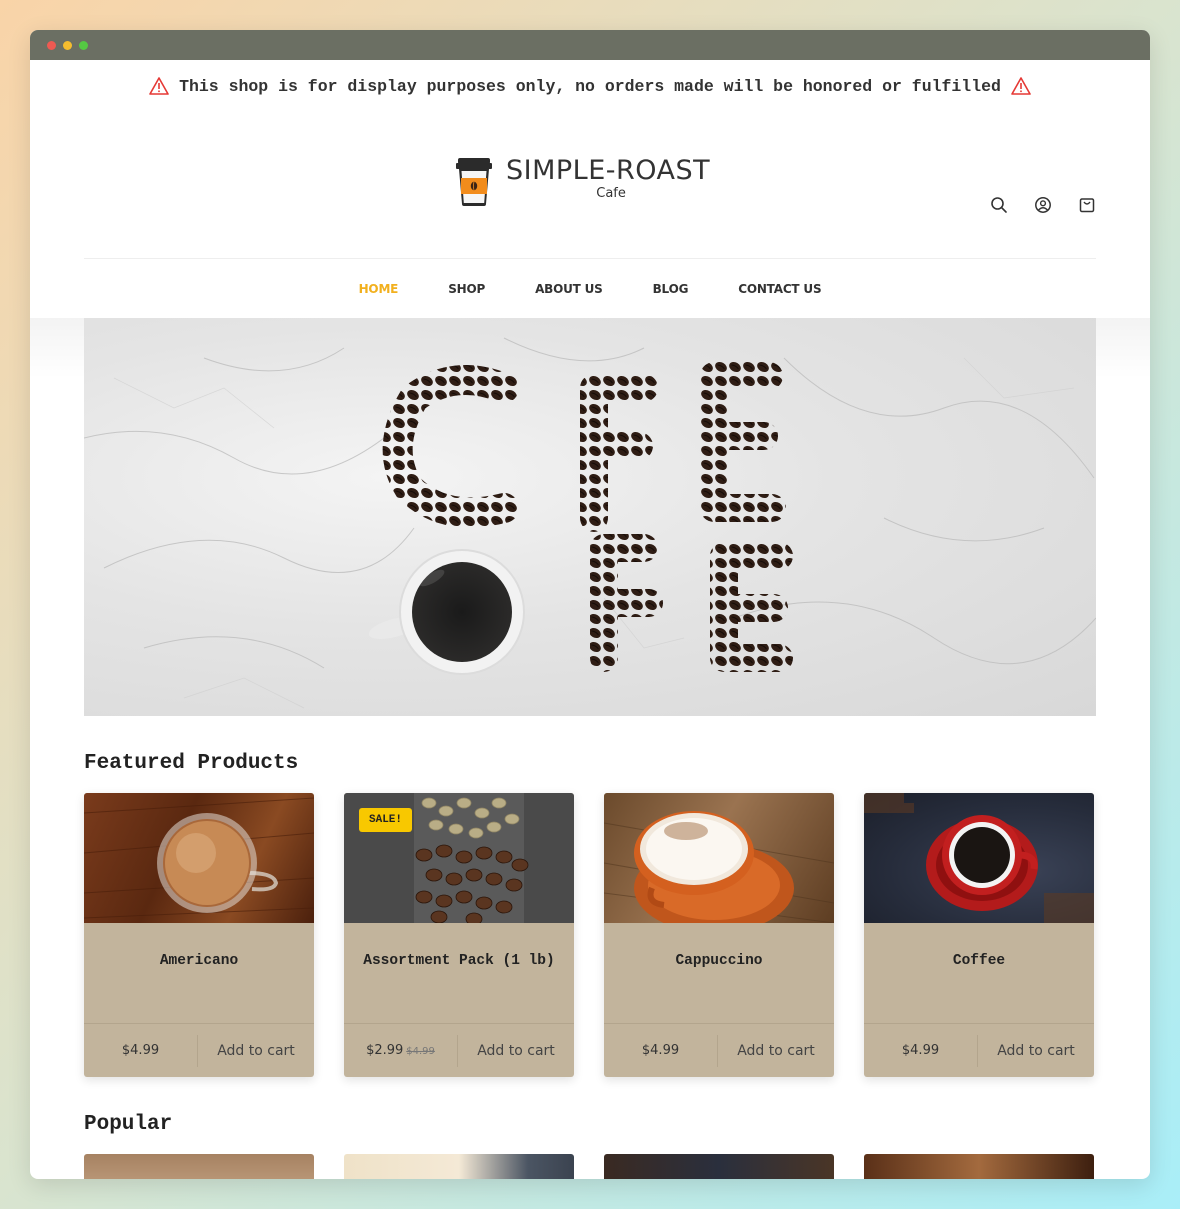  Describe the element at coordinates (474, 182) in the screenshot. I see `coffee-cup-logo-icon` at that location.